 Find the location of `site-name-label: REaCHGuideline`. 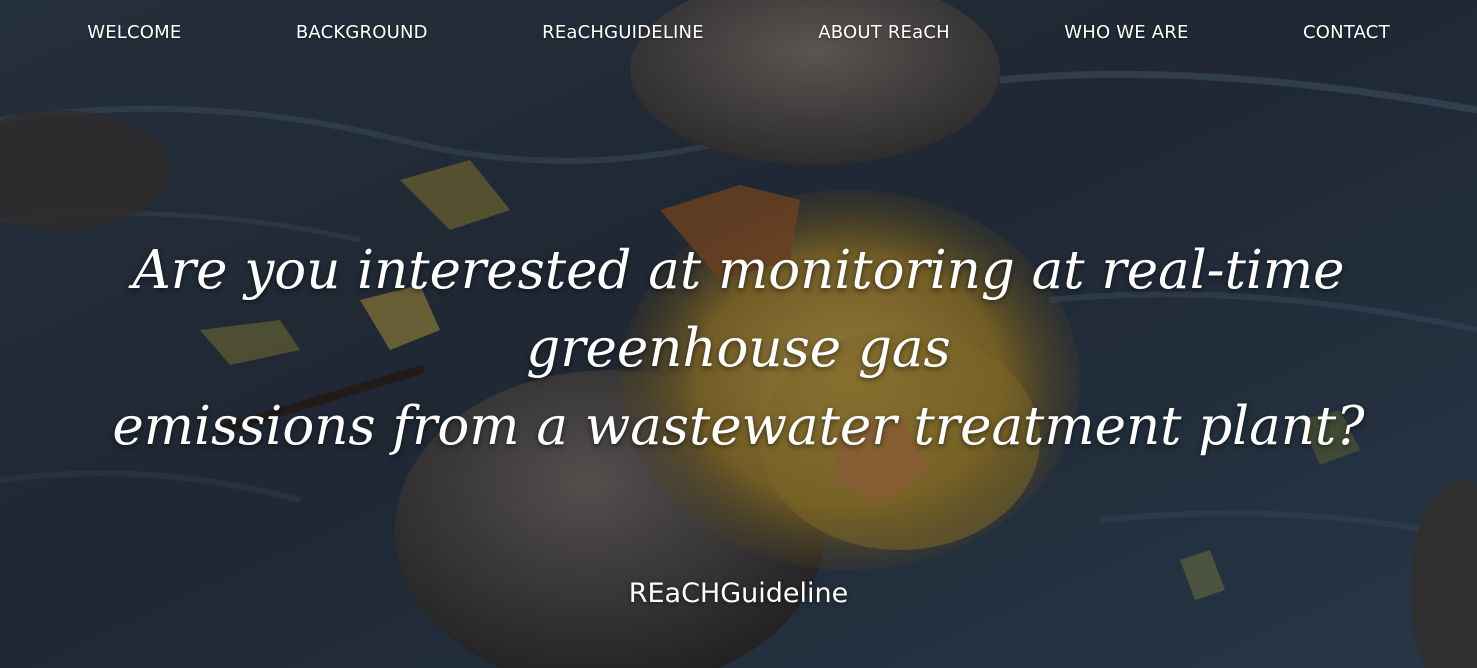

site-name-label: REaCHGuideline is located at coordinates (738, 593).